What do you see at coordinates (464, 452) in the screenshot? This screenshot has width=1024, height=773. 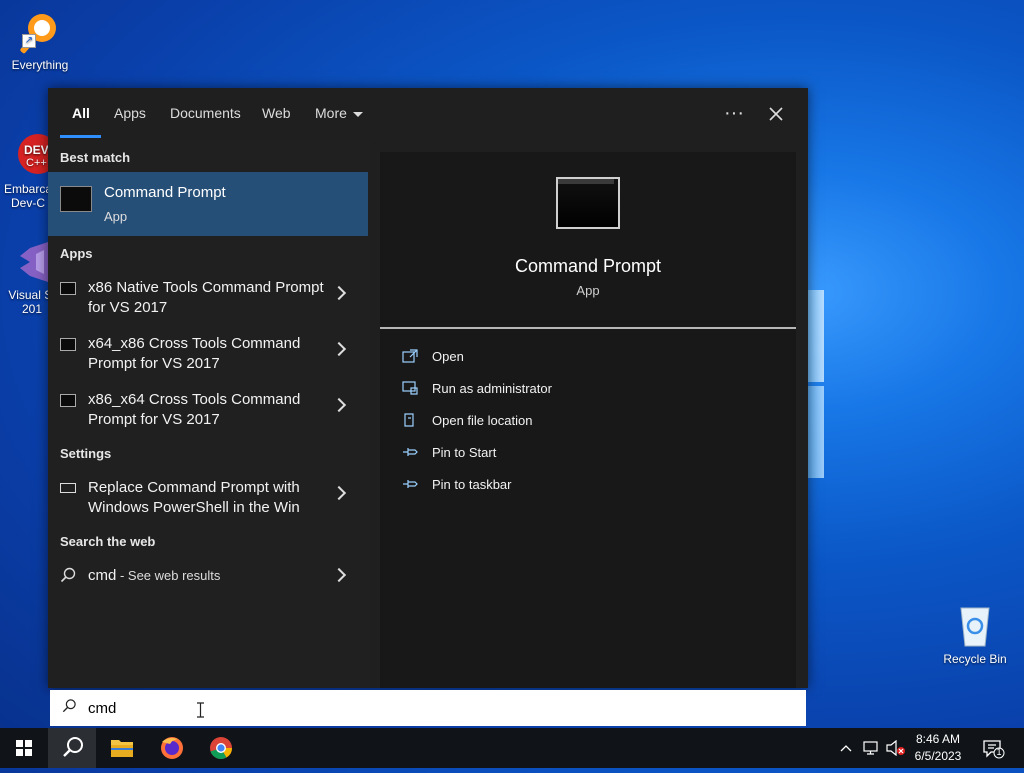 I see `action-label: Pin to Start` at bounding box center [464, 452].